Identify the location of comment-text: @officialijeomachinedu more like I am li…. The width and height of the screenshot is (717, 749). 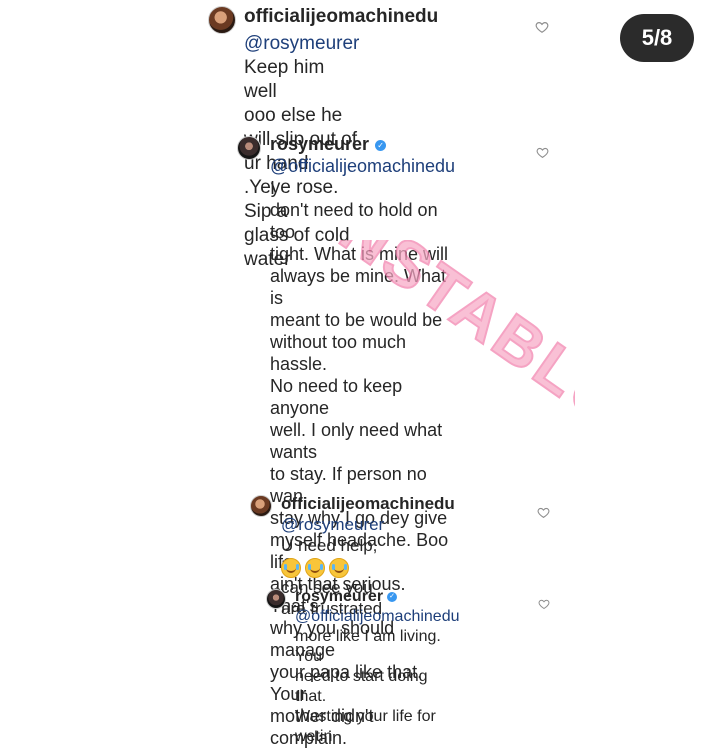
(377, 676).